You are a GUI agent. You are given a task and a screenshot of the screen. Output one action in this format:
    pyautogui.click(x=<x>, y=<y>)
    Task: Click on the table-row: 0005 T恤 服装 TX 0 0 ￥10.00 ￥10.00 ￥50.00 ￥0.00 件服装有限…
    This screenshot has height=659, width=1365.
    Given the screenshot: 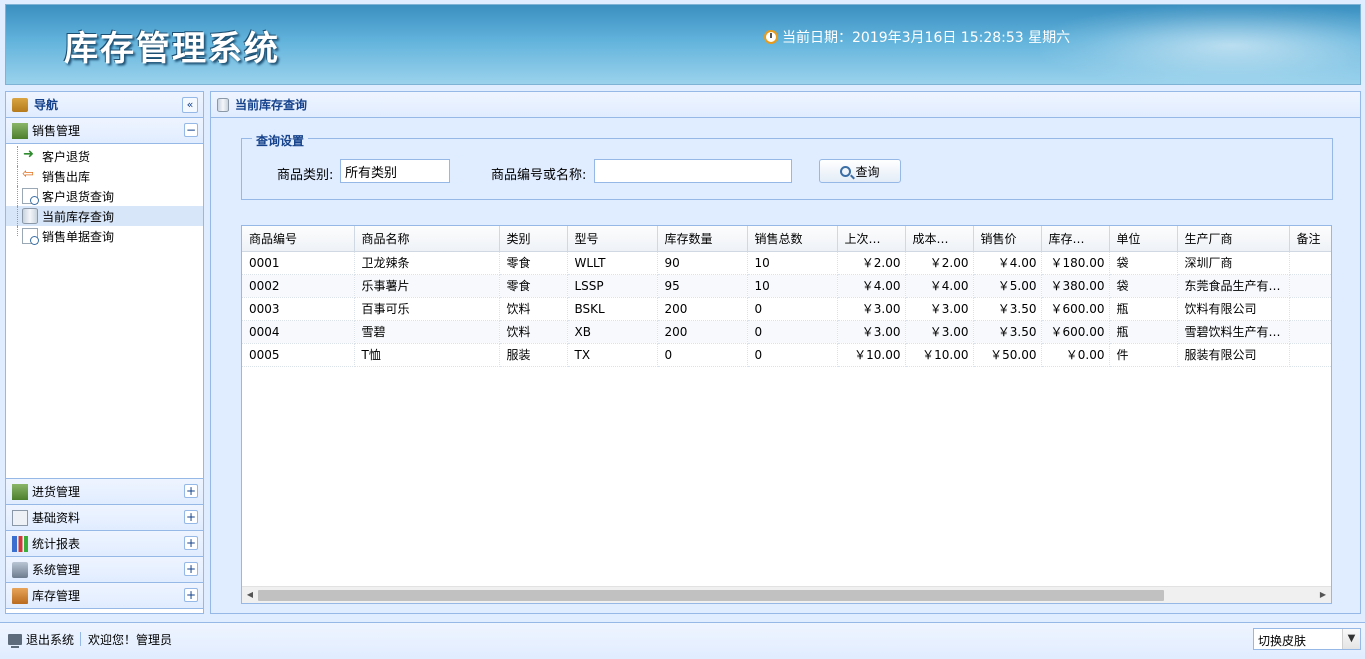 What is the action you would take?
    pyautogui.click(x=786, y=355)
    